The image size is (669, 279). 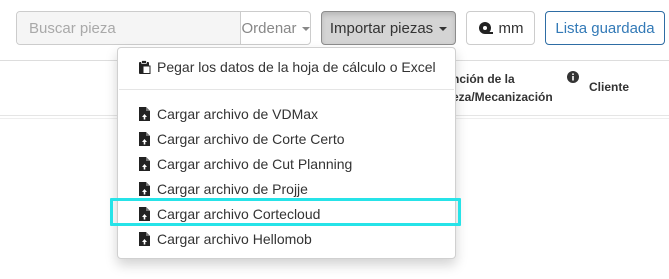 What do you see at coordinates (508, 88) in the screenshot?
I see `column-header-function: nción de la eza/Mecanización` at bounding box center [508, 88].